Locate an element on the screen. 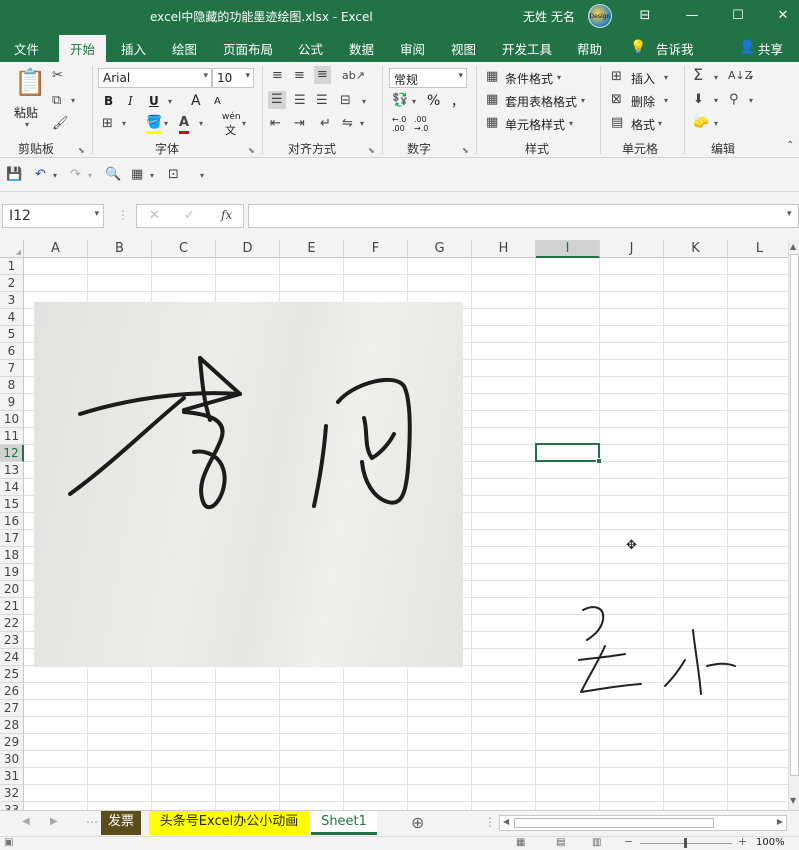 This screenshot has height=850, width=799. align-right-icon: ☰ is located at coordinates (322, 101).